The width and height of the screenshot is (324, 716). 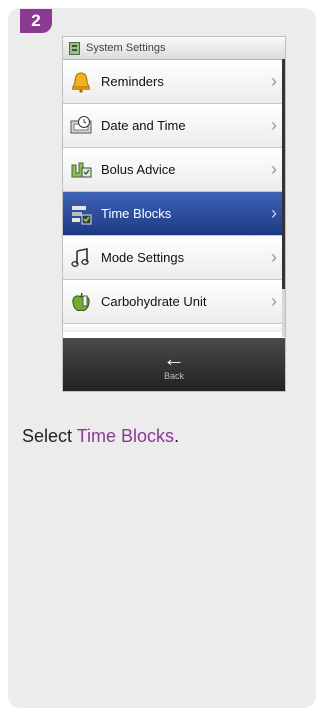 What do you see at coordinates (49, 436) in the screenshot?
I see `caption-prefix: Select` at bounding box center [49, 436].